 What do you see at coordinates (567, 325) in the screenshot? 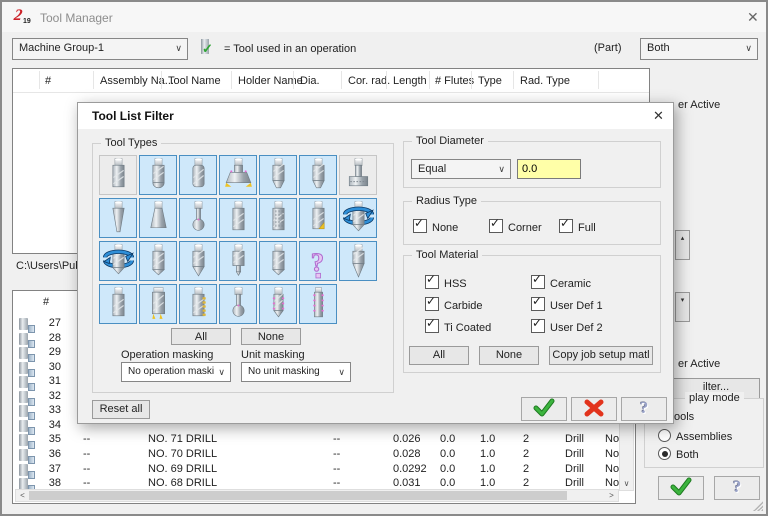
I see `material-userdef2-checkbox: ✓ User Def 2` at bounding box center [567, 325].